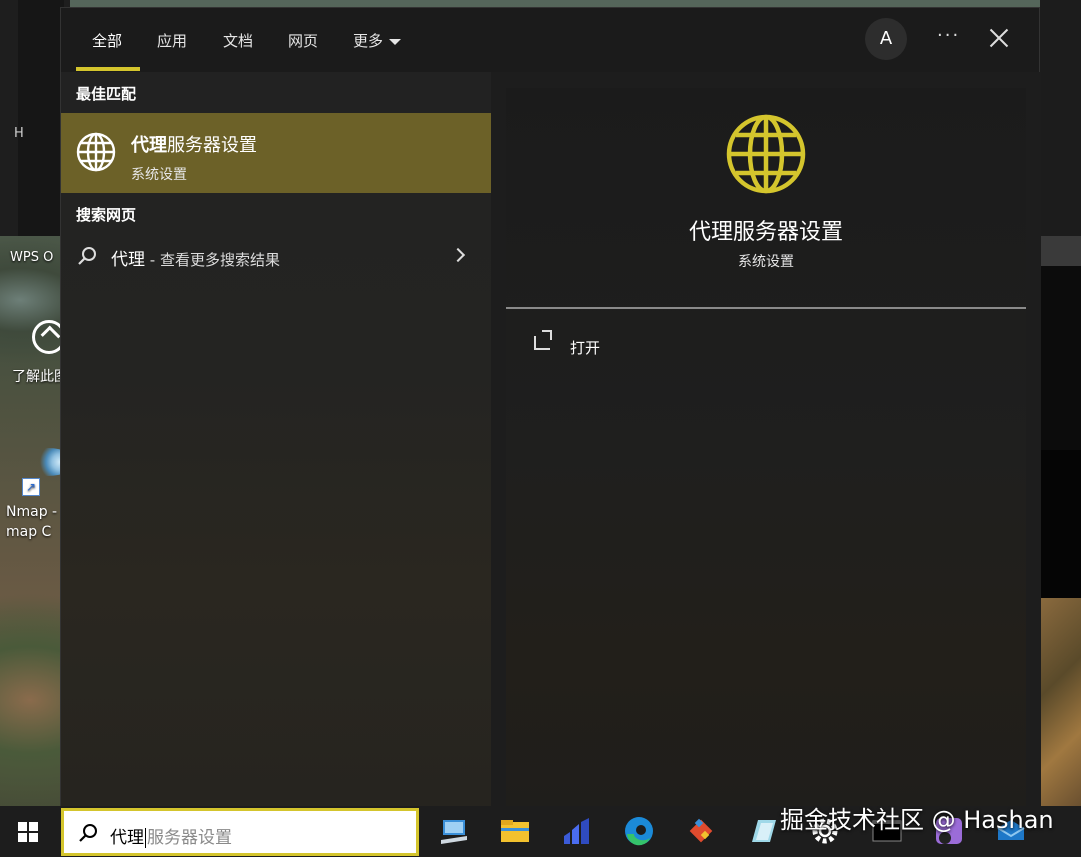 This screenshot has height=857, width=1081. I want to click on globe-icon-large, so click(766, 154).